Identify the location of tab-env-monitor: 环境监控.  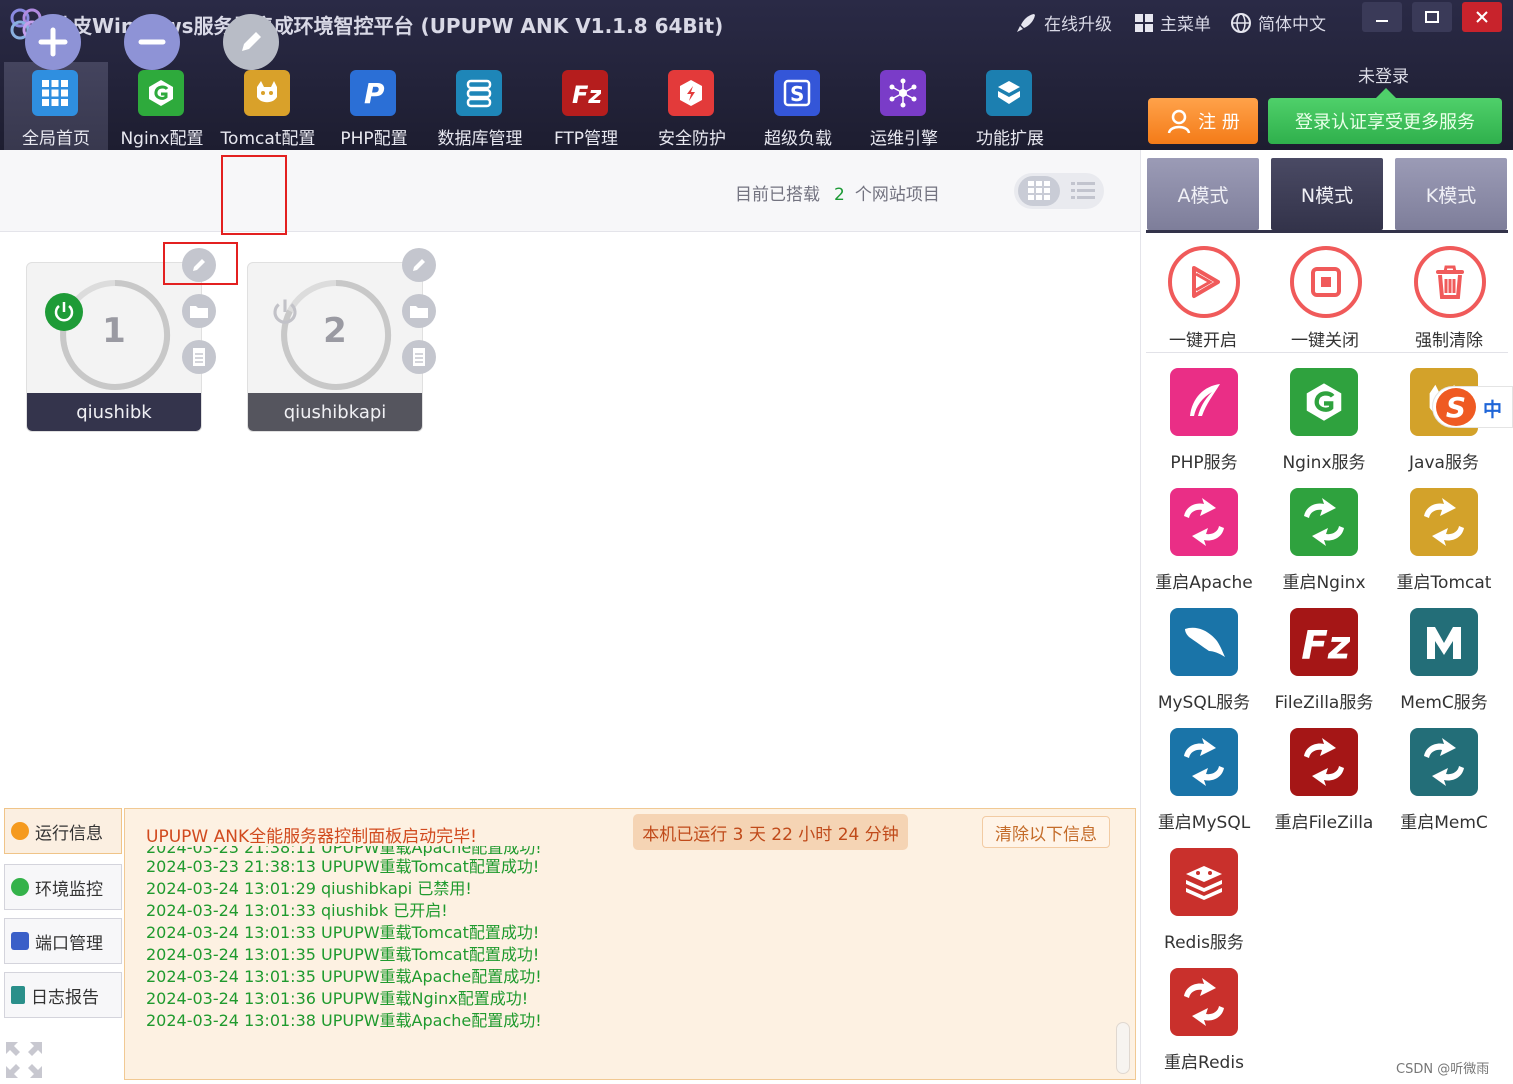
(63, 887).